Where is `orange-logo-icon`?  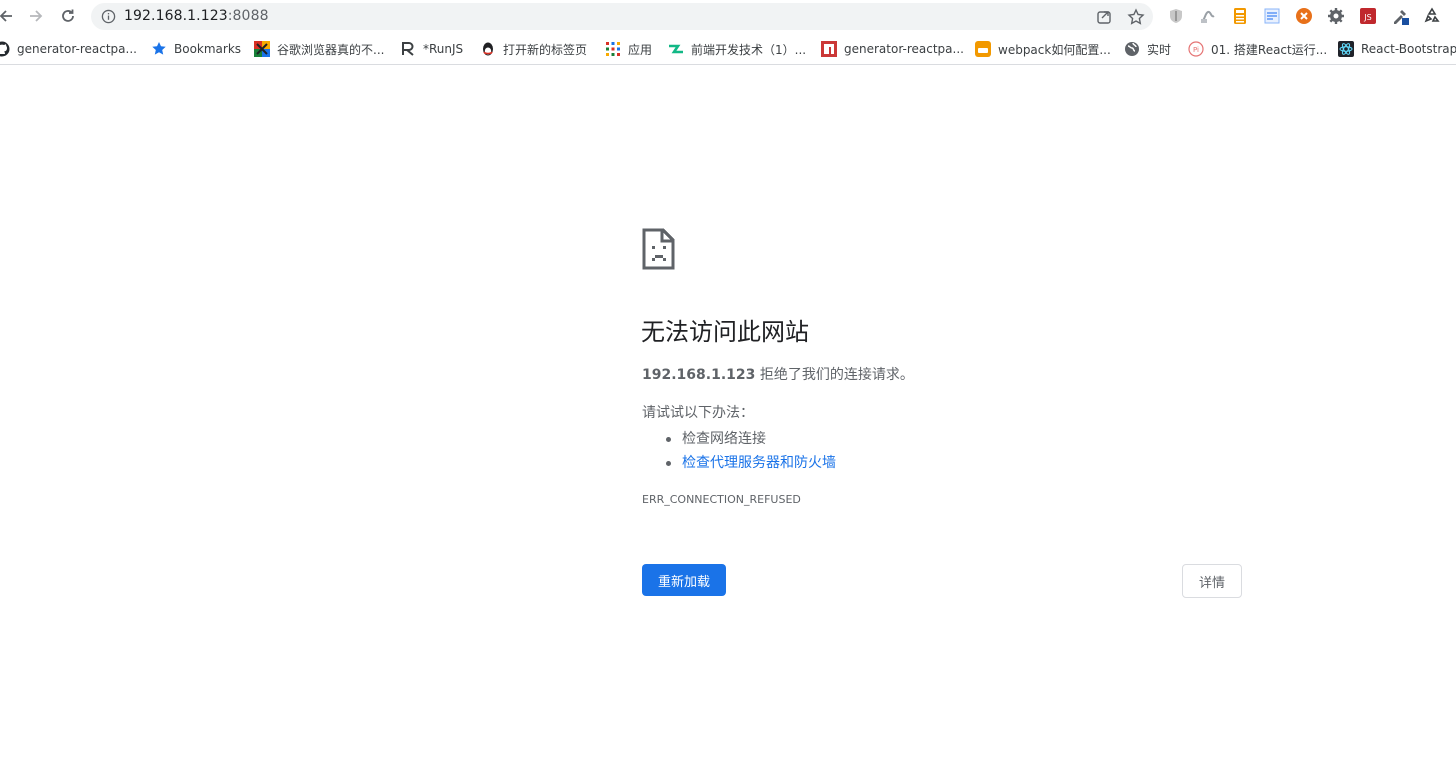 orange-logo-icon is located at coordinates (983, 49).